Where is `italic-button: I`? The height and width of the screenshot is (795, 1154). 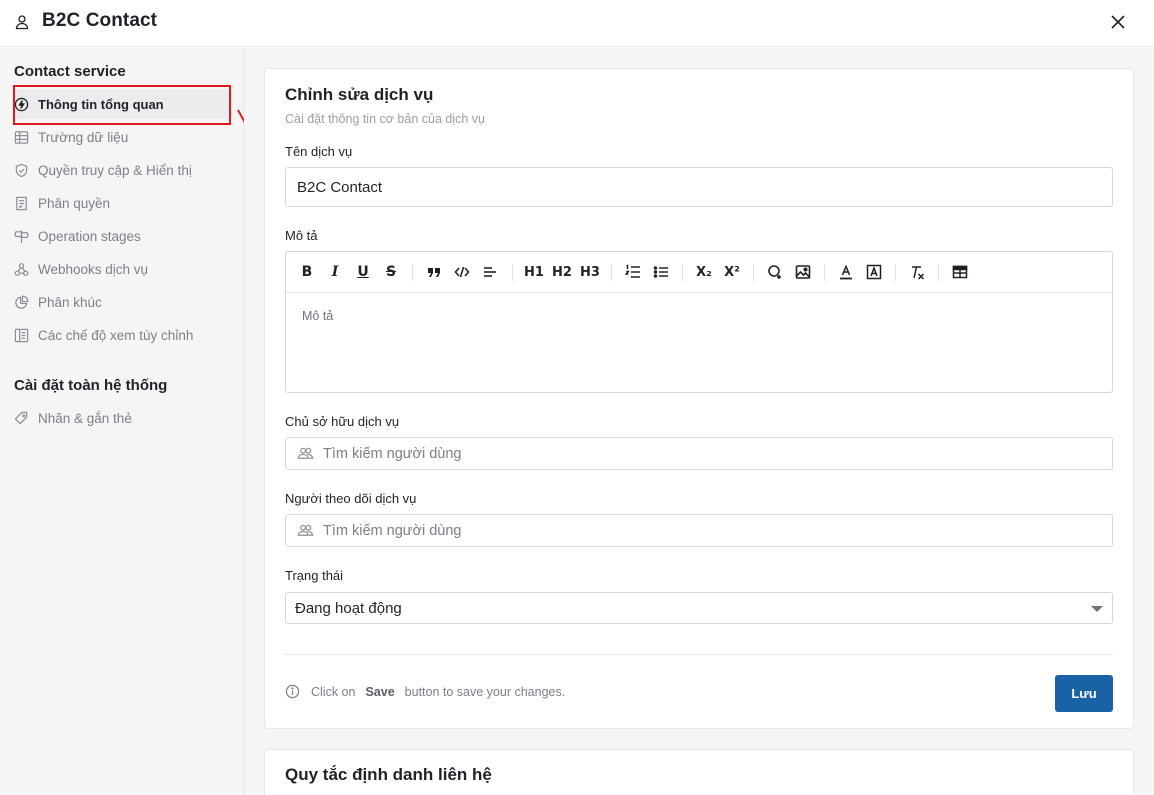
italic-button: I is located at coordinates (335, 272).